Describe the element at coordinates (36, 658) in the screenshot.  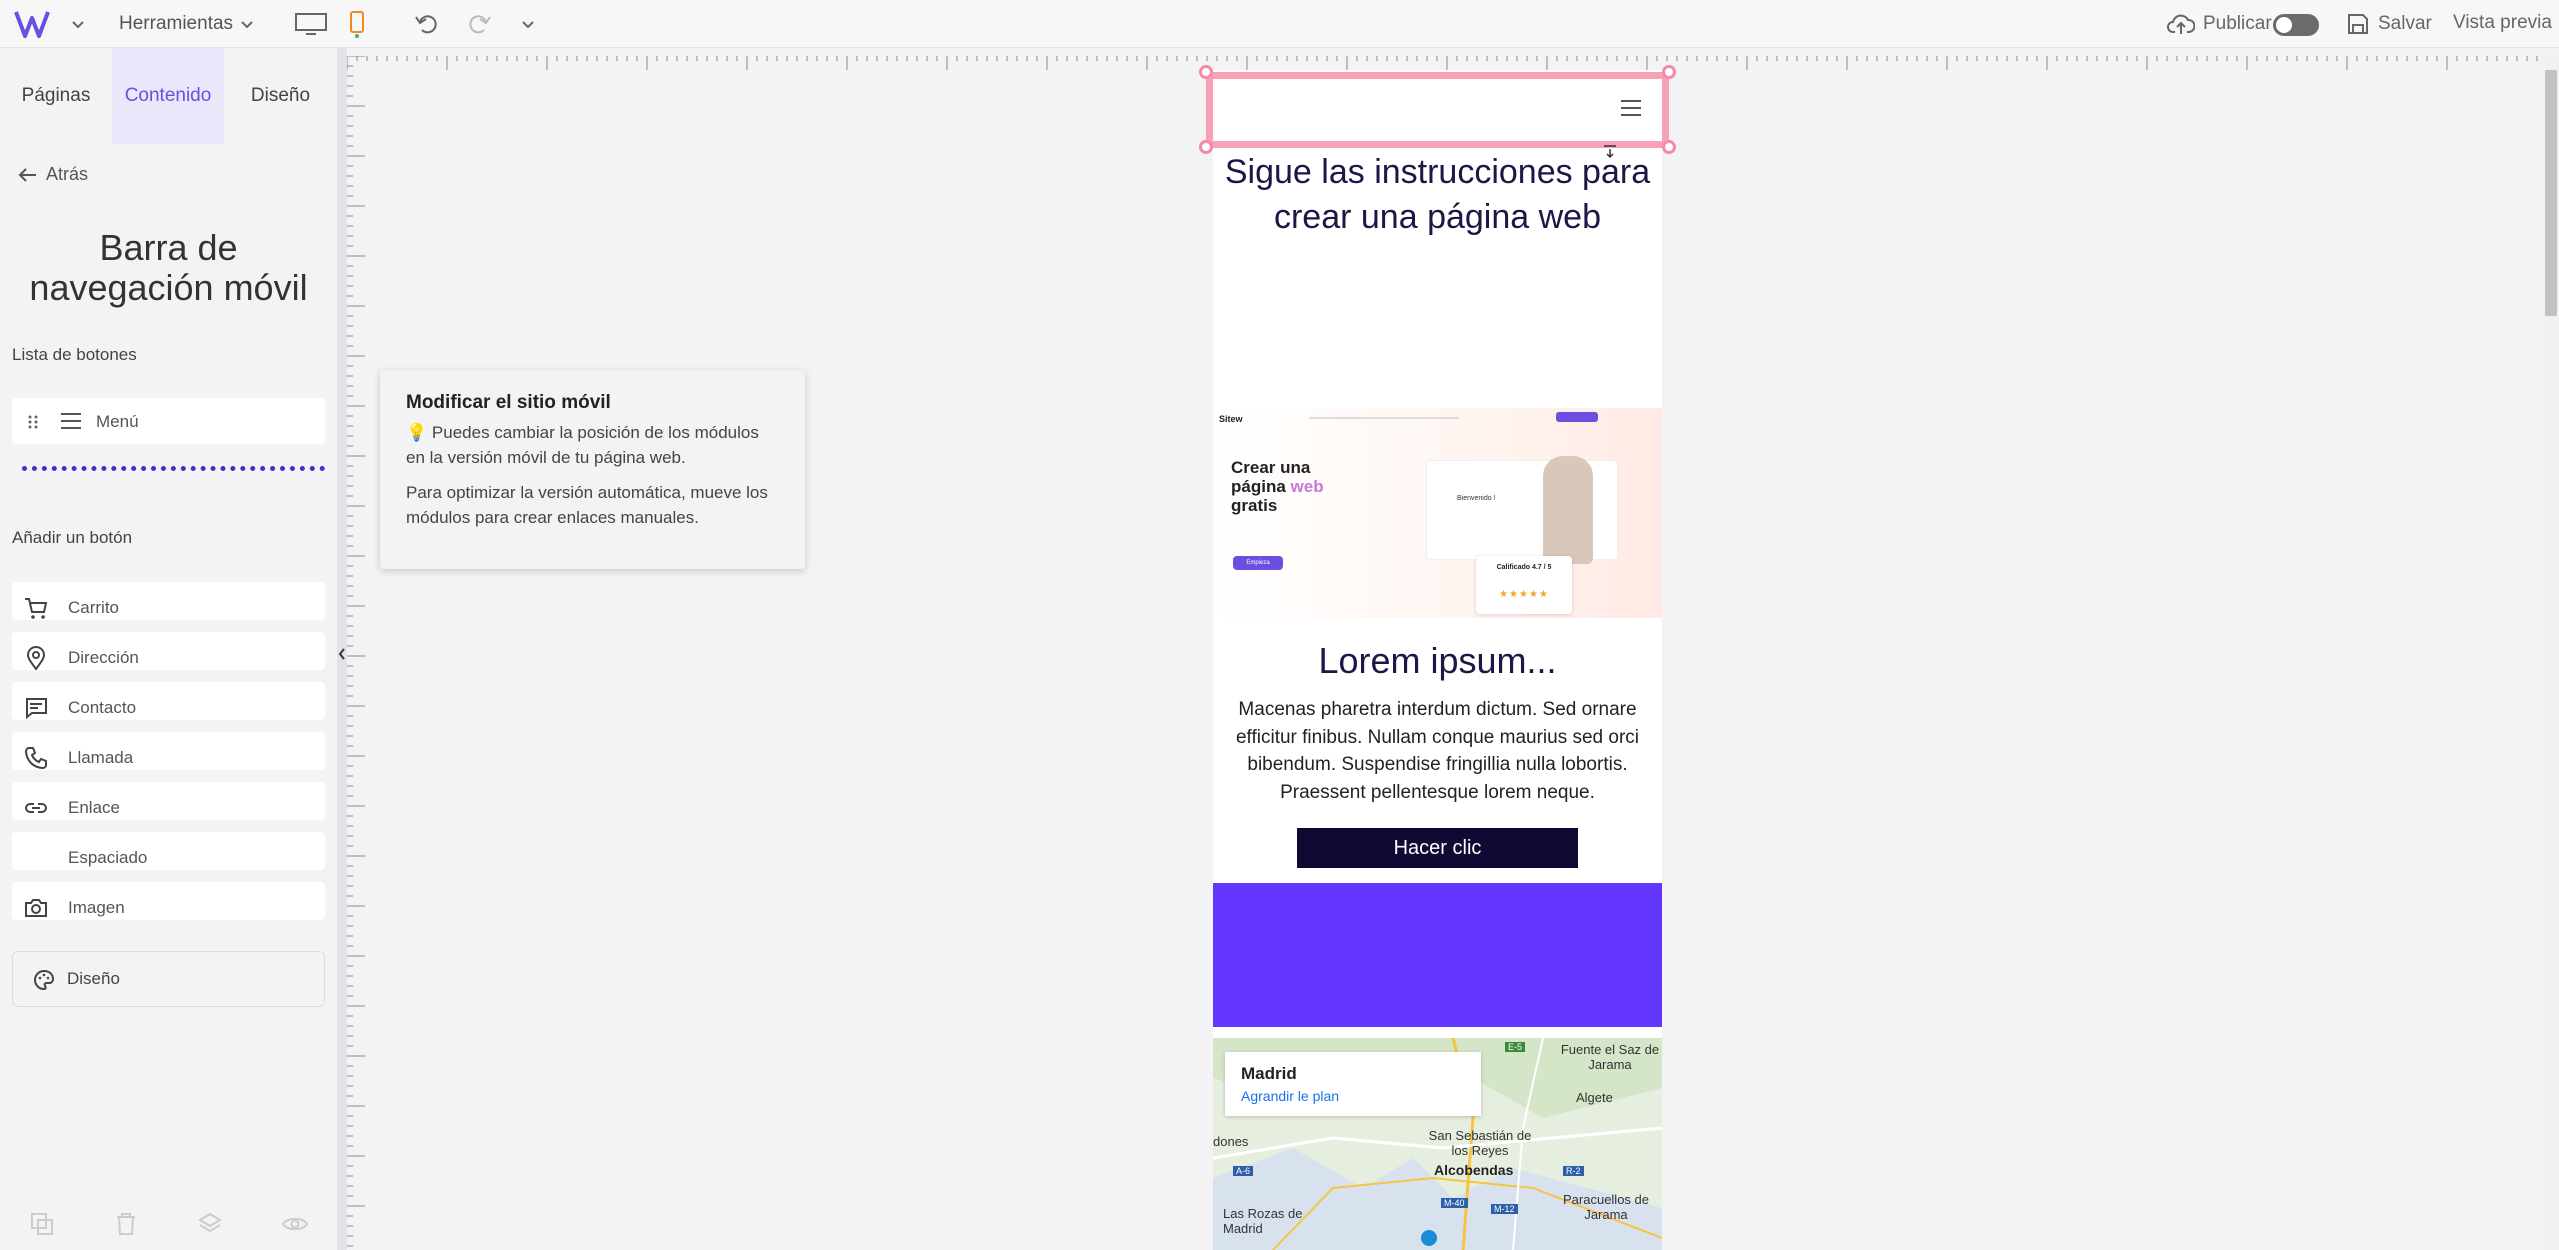
I see `location-icon` at that location.